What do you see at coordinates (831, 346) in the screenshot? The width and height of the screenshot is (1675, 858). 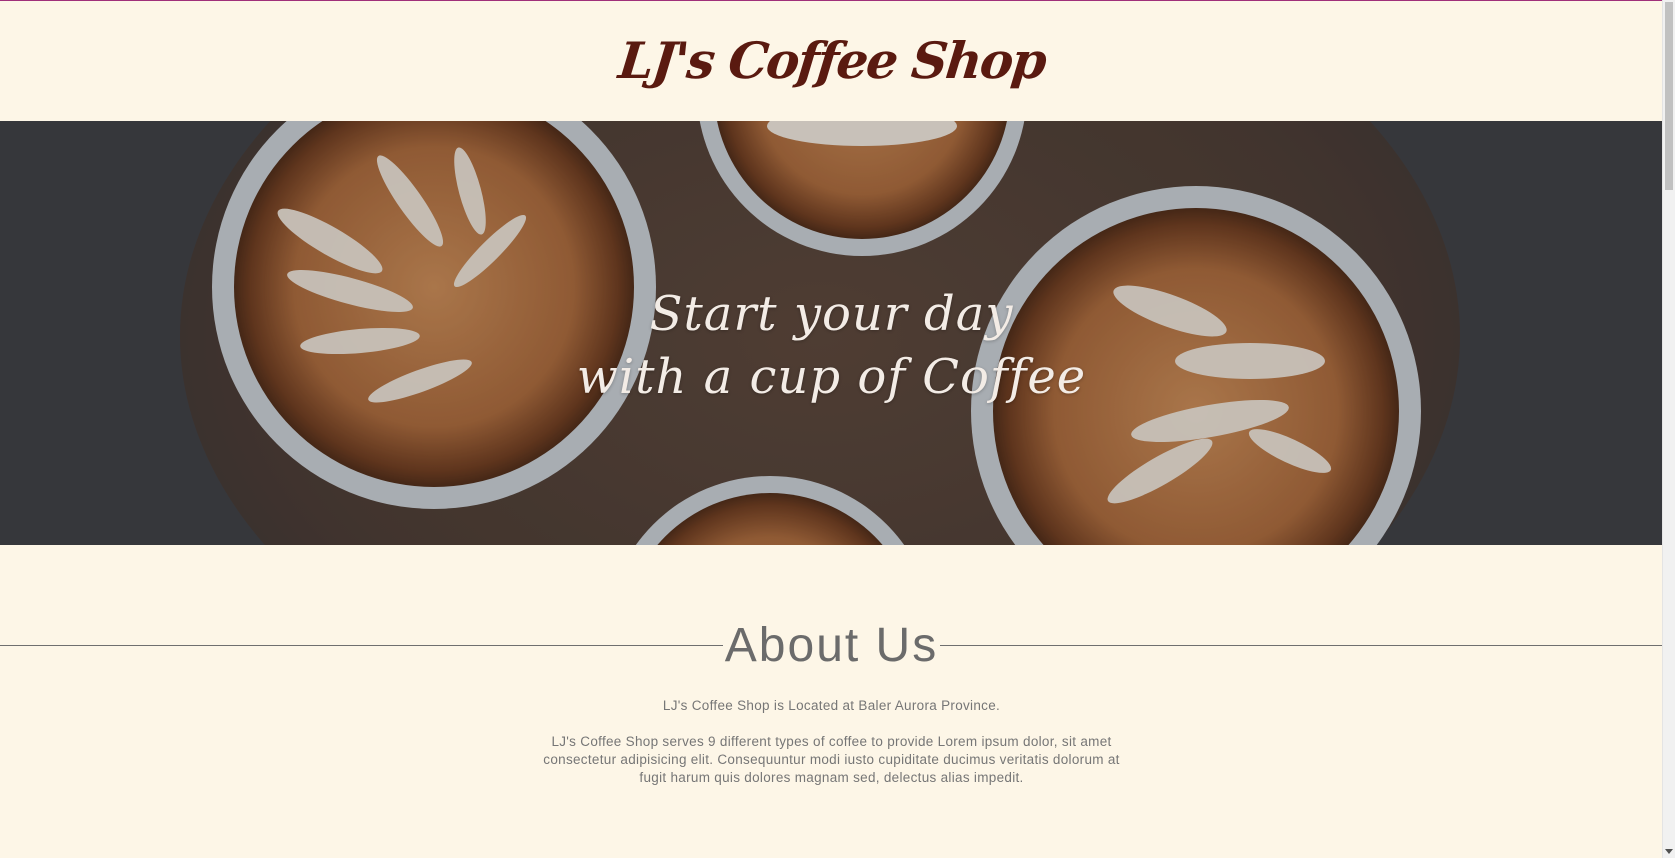 I see `hero-tagline: Start your day with a cup of Coffee` at bounding box center [831, 346].